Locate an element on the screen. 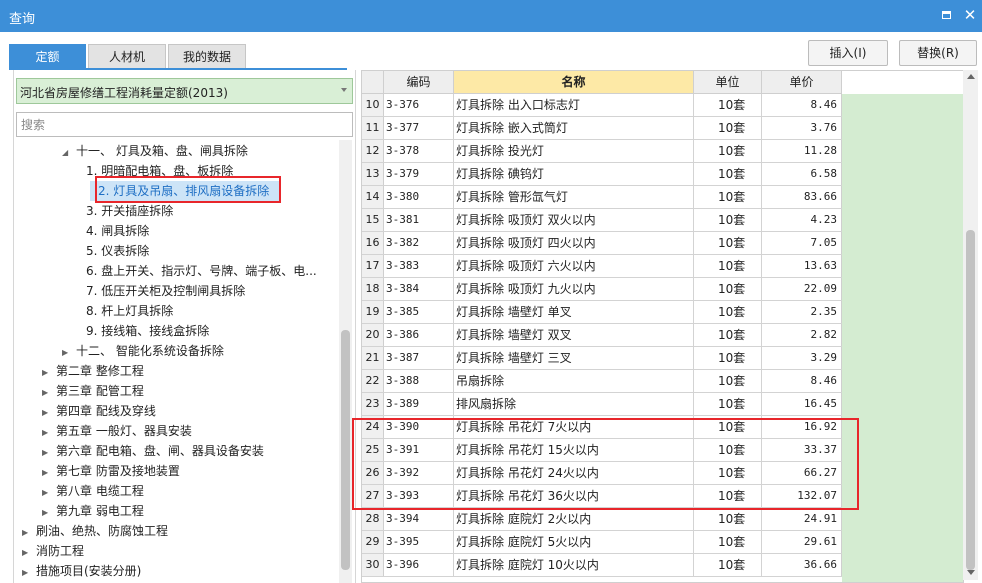 Image resolution: width=982 pixels, height=583 pixels. cell-price: 29.61 is located at coordinates (802, 542).